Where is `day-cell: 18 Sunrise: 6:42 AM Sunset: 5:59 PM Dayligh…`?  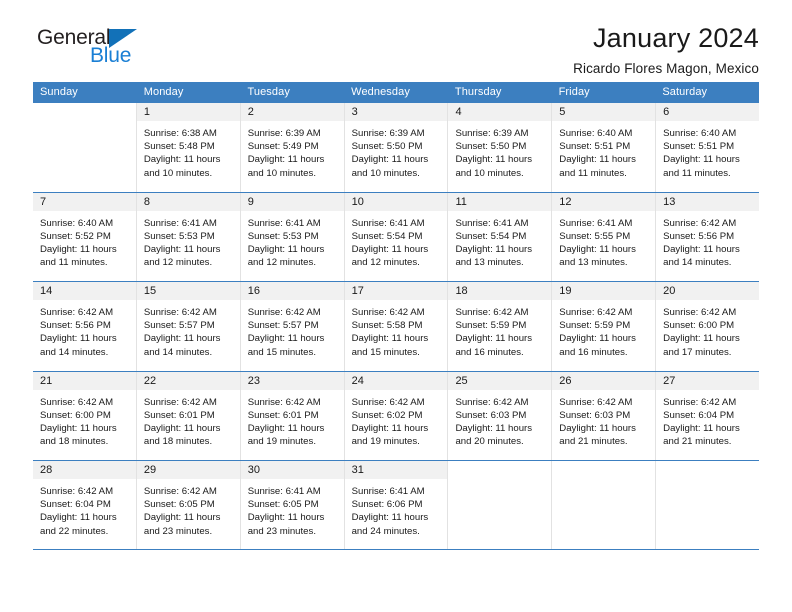
day-cell: 18 Sunrise: 6:42 AM Sunset: 5:59 PM Dayligh… is located at coordinates (500, 326).